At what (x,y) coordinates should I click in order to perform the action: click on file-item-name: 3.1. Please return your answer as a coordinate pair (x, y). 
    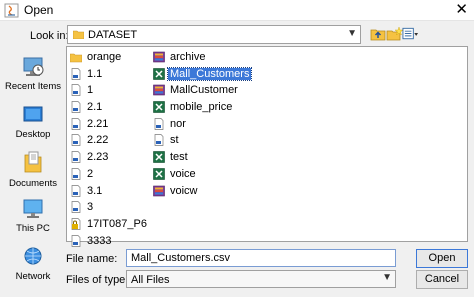
    Looking at the image, I should click on (95, 190).